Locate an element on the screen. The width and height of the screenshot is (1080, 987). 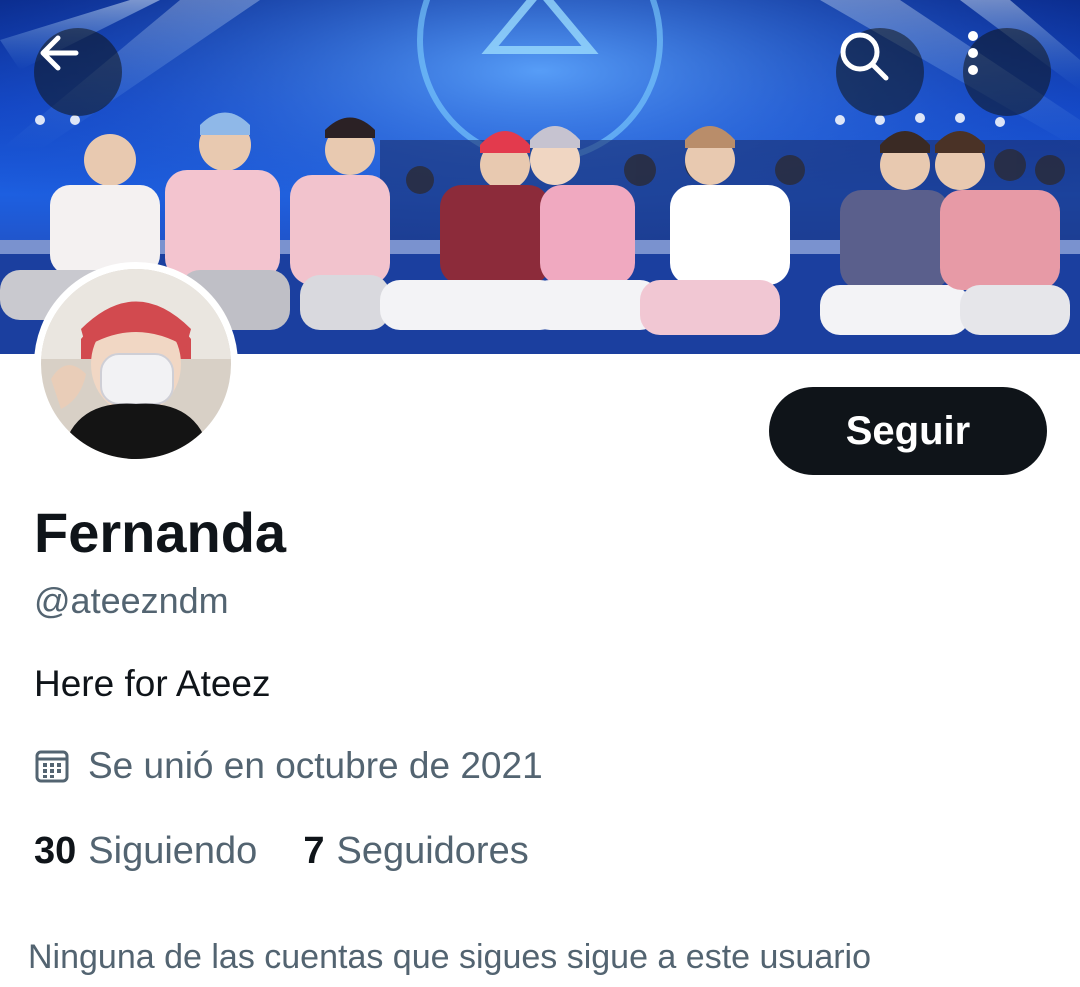
back-button is located at coordinates (78, 72).